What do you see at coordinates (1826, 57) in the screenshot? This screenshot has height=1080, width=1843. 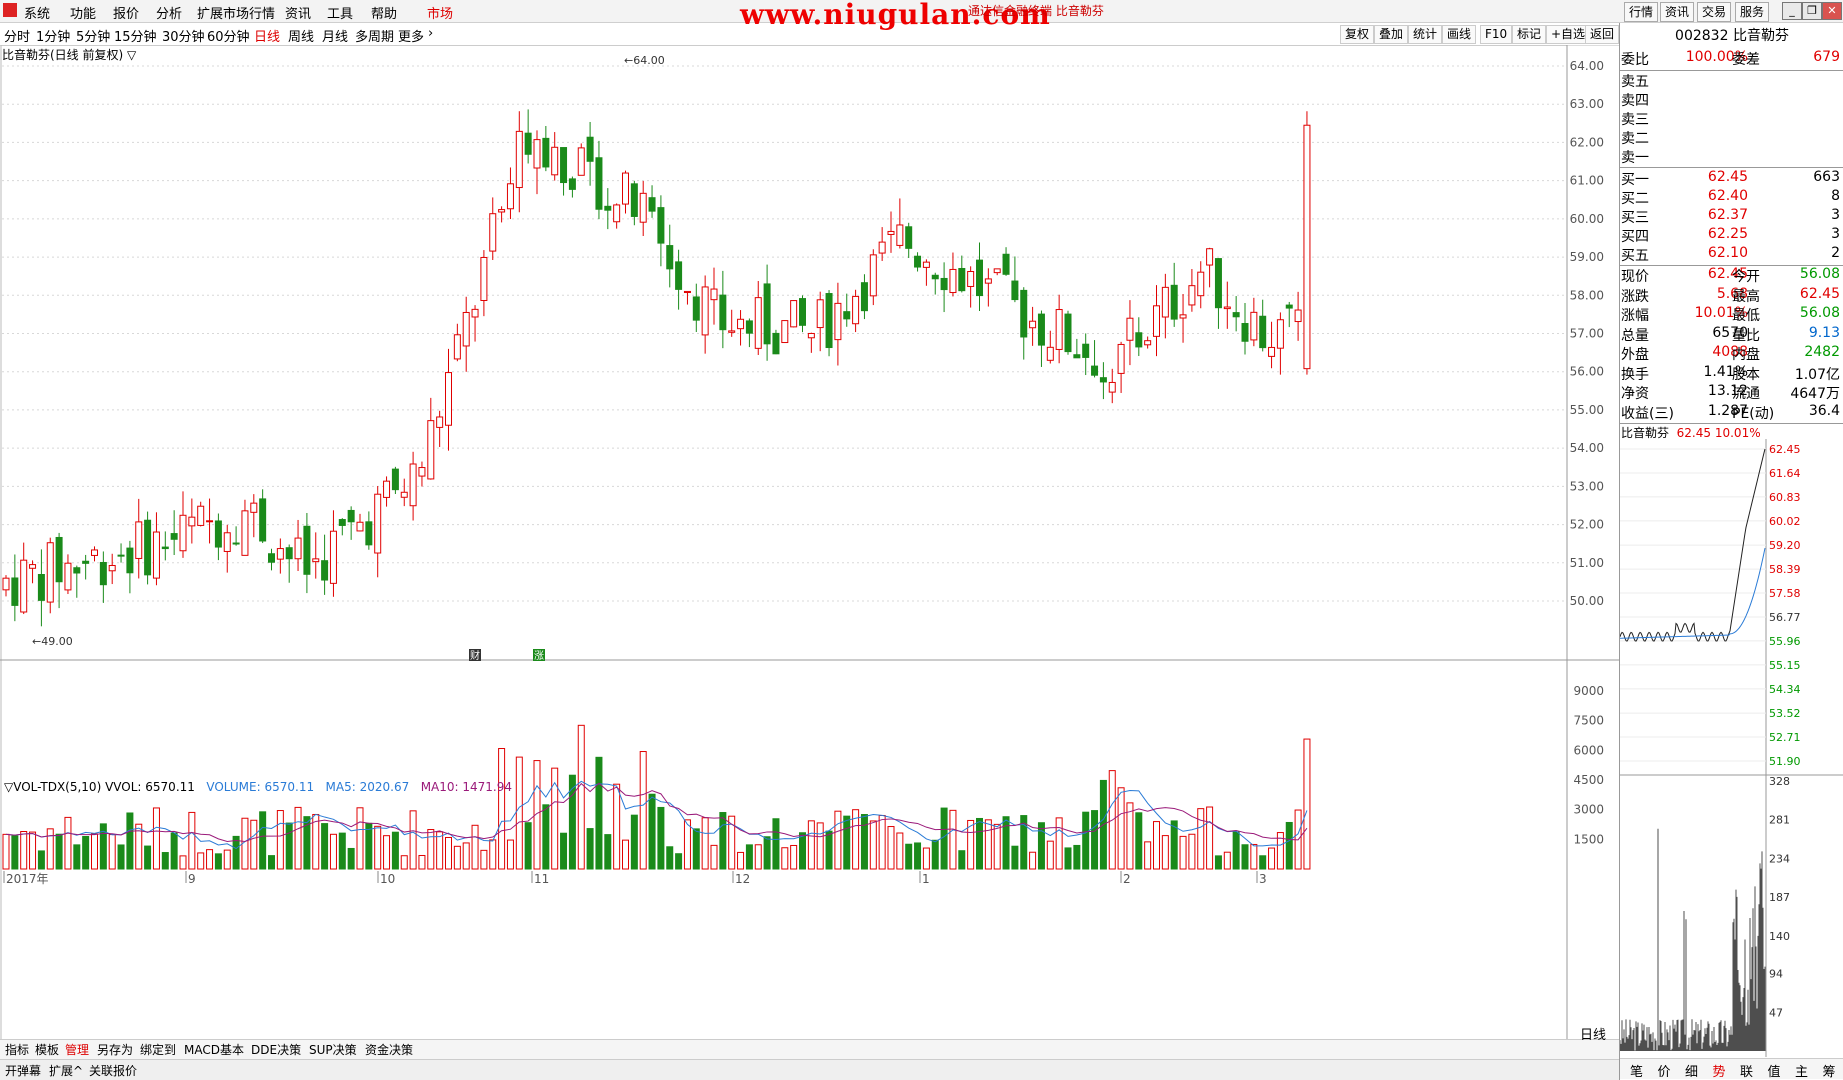 I see `weicha-value: 679` at bounding box center [1826, 57].